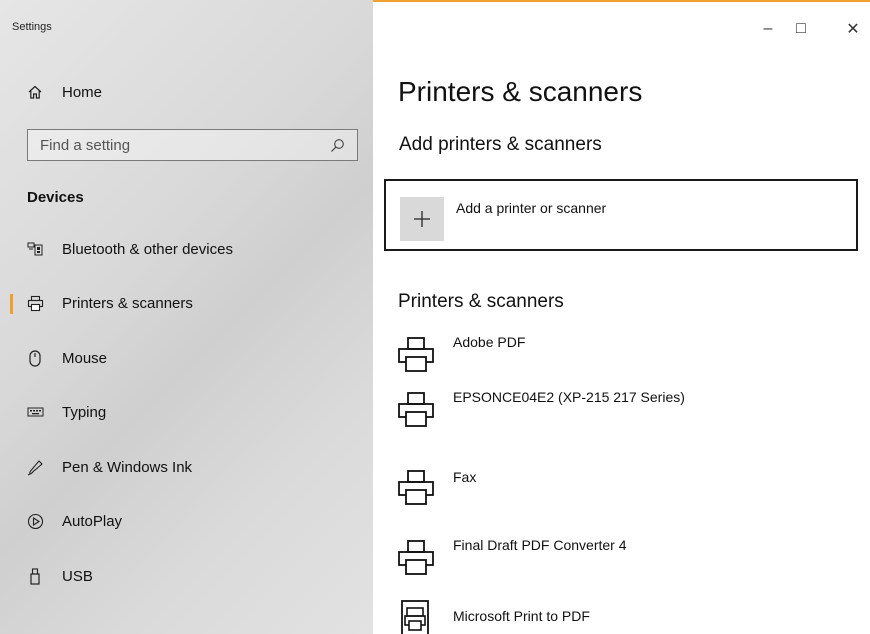 Image resolution: width=870 pixels, height=634 pixels. Describe the element at coordinates (35, 521) in the screenshot. I see `autoplay-icon` at that location.